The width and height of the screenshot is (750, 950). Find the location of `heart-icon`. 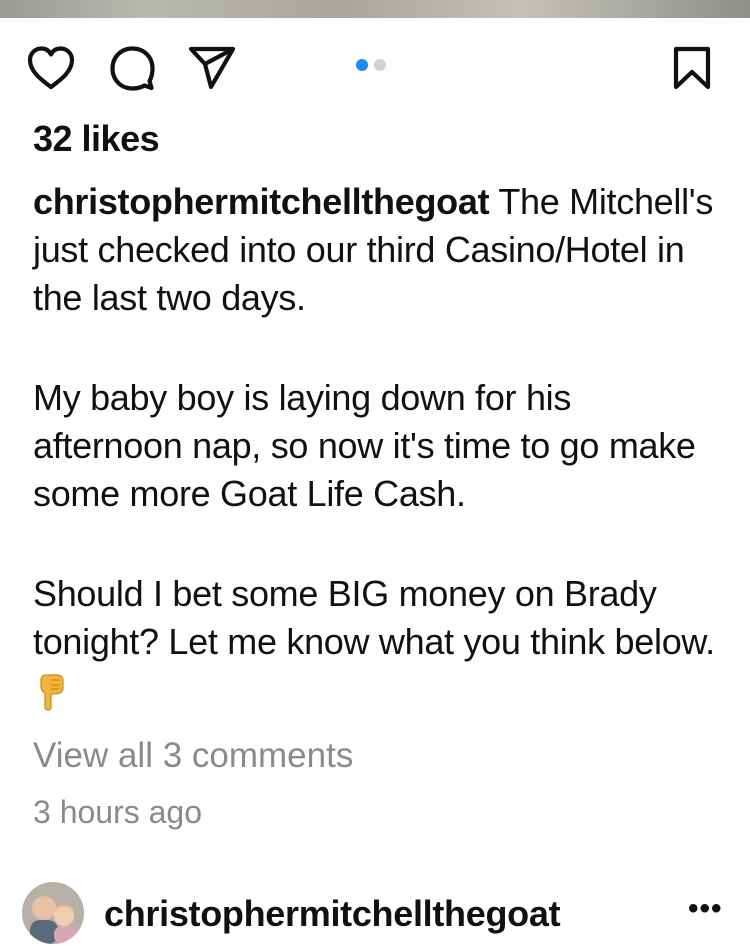

heart-icon is located at coordinates (51, 68).